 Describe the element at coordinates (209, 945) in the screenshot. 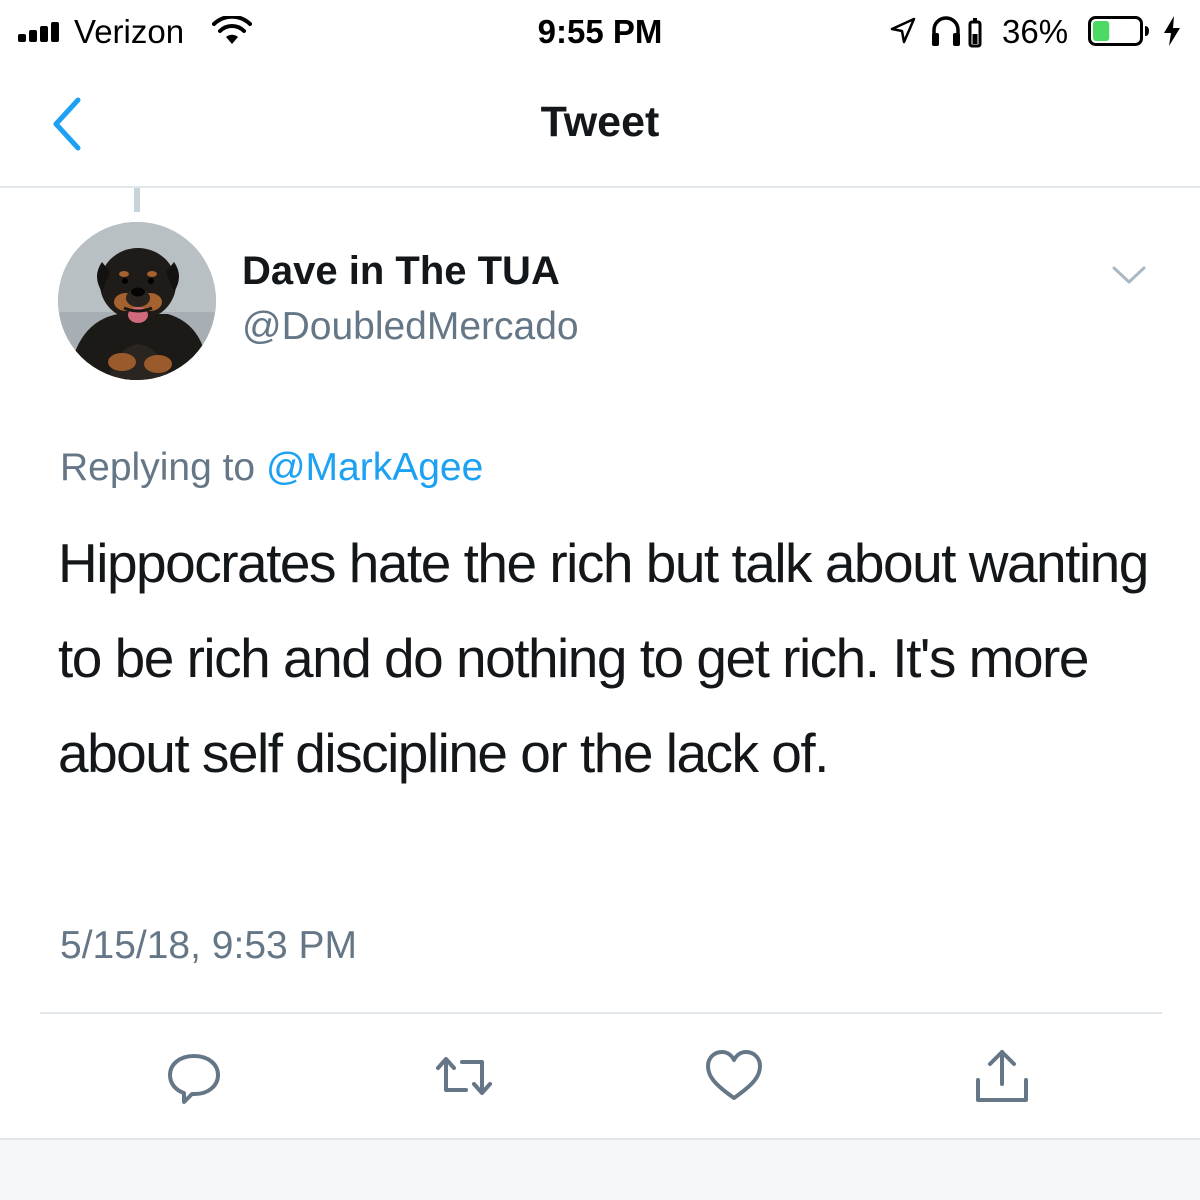

I see `tweet-timestamp: 5/15/18, 9:53 PM` at that location.